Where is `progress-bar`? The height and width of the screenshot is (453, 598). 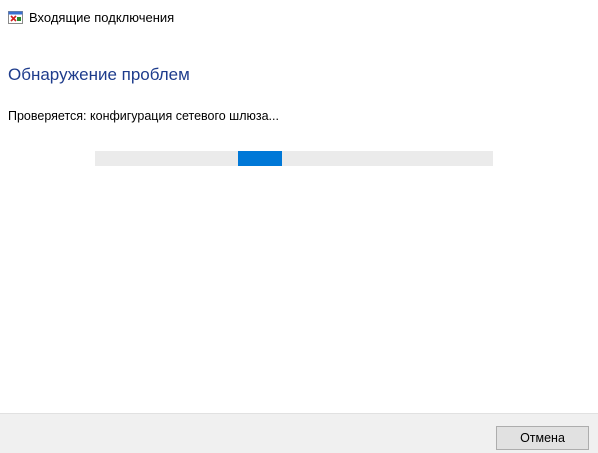 progress-bar is located at coordinates (294, 158).